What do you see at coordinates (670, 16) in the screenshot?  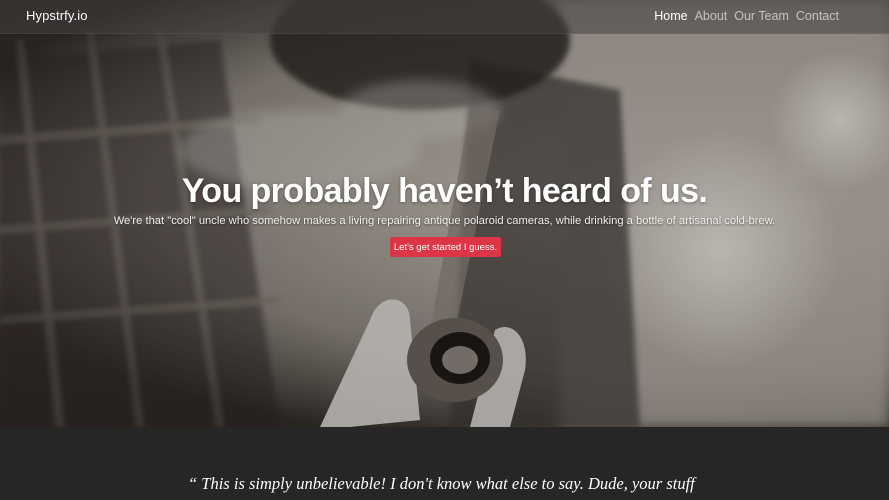 I see `nav-item-home: Home` at bounding box center [670, 16].